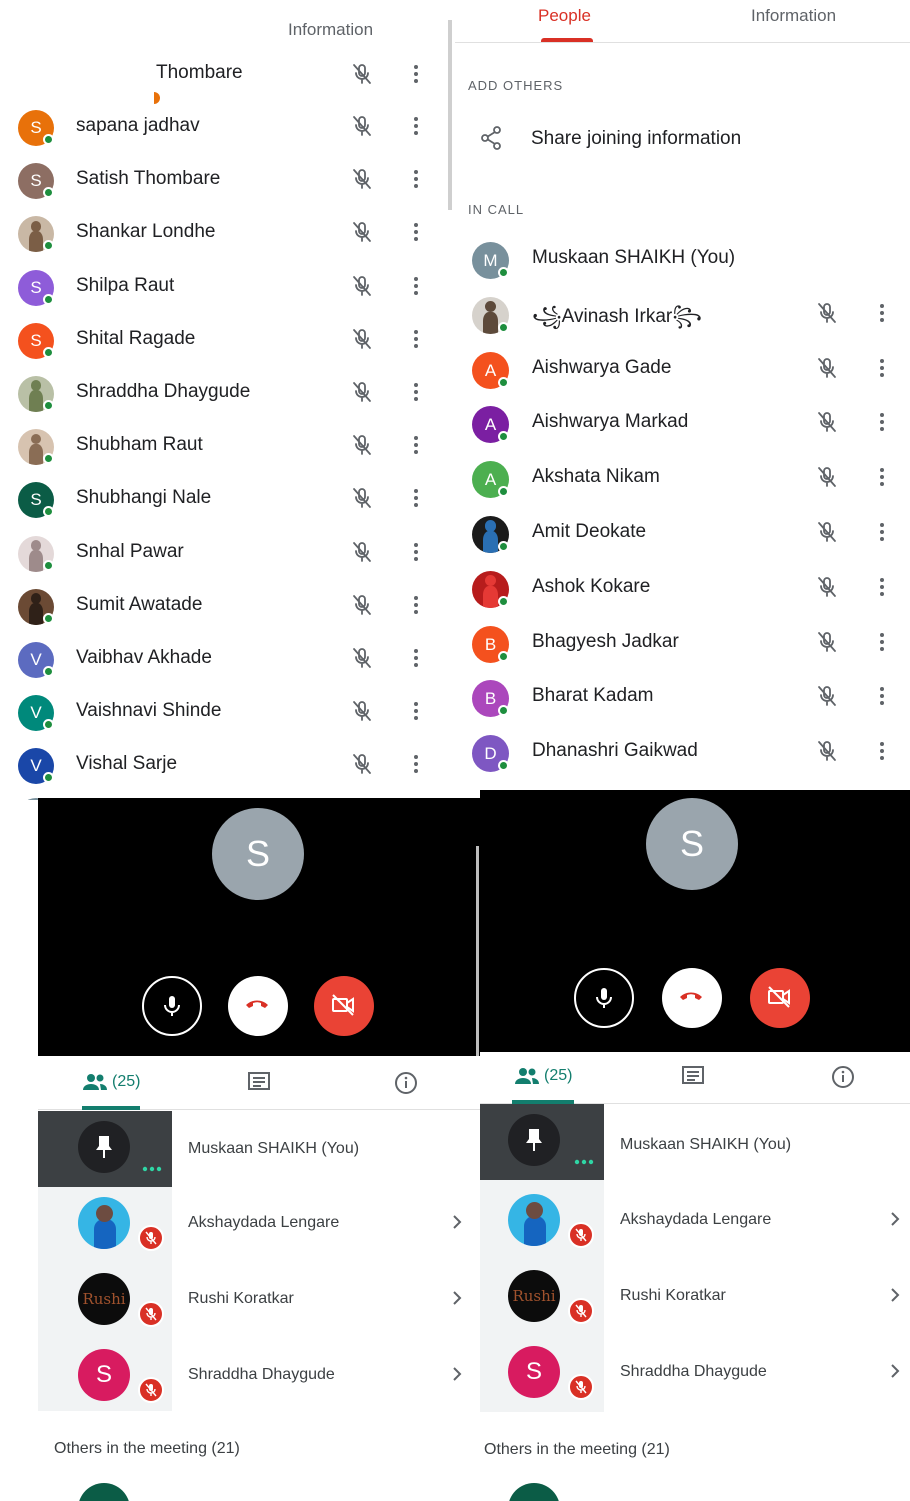  What do you see at coordinates (220, 392) in the screenshot?
I see `participant-row: Shraddha Dhaygude` at bounding box center [220, 392].